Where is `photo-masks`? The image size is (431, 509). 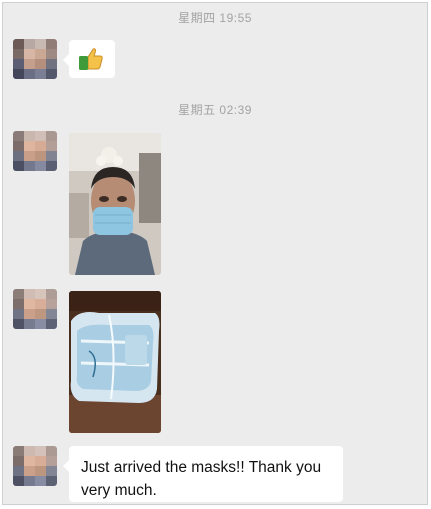
photo-masks is located at coordinates (115, 362).